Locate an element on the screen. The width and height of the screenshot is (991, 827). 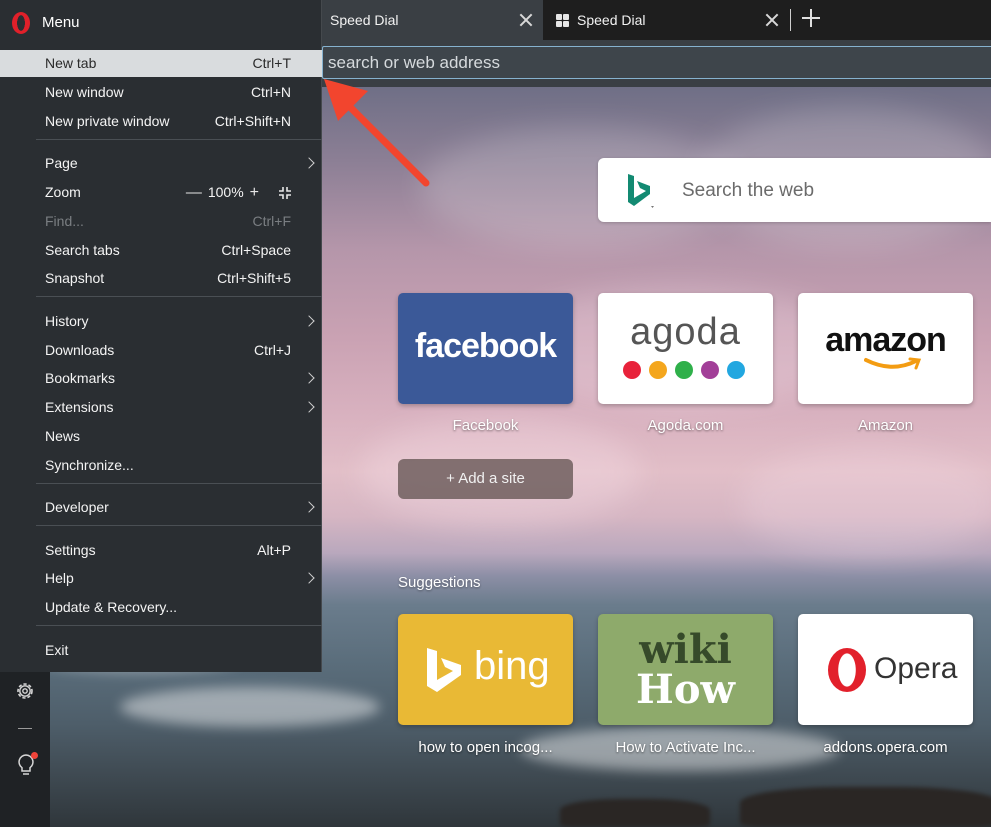
menu-item-label: Search tabs is located at coordinates (82, 250).